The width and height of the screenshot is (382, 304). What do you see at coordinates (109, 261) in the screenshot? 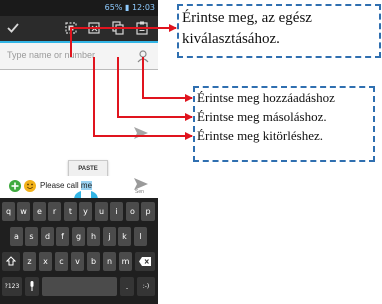
I see `key-n: n` at bounding box center [109, 261].